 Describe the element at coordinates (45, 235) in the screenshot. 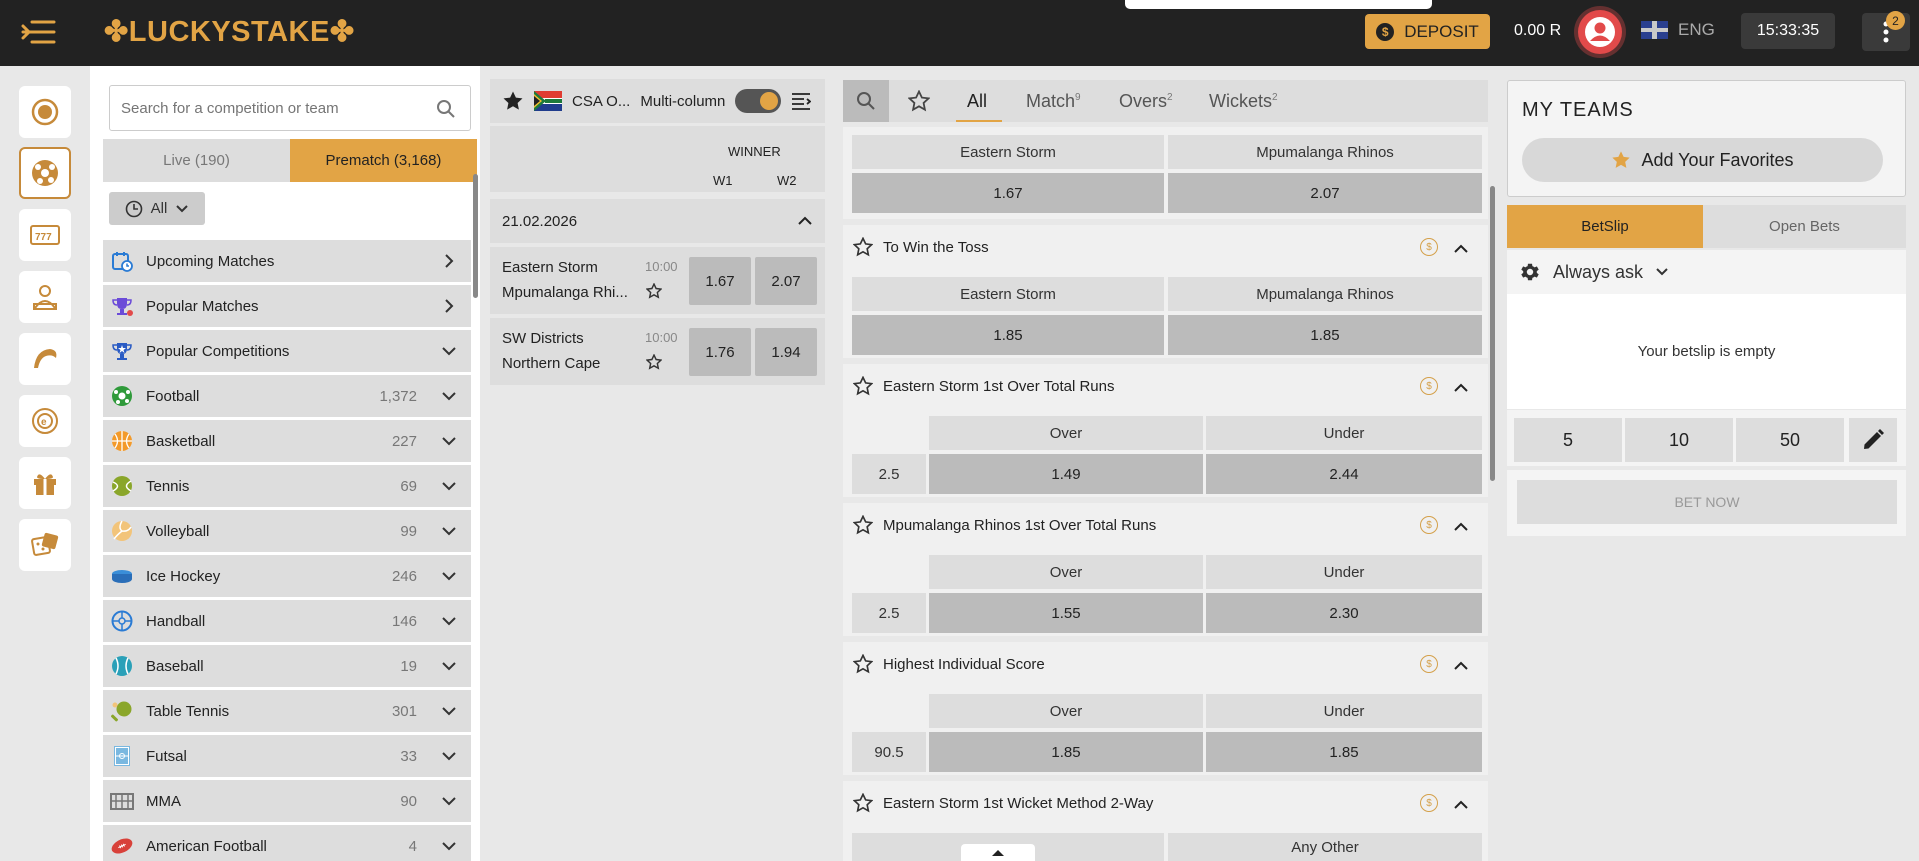

I see `slots-icon: 777` at that location.